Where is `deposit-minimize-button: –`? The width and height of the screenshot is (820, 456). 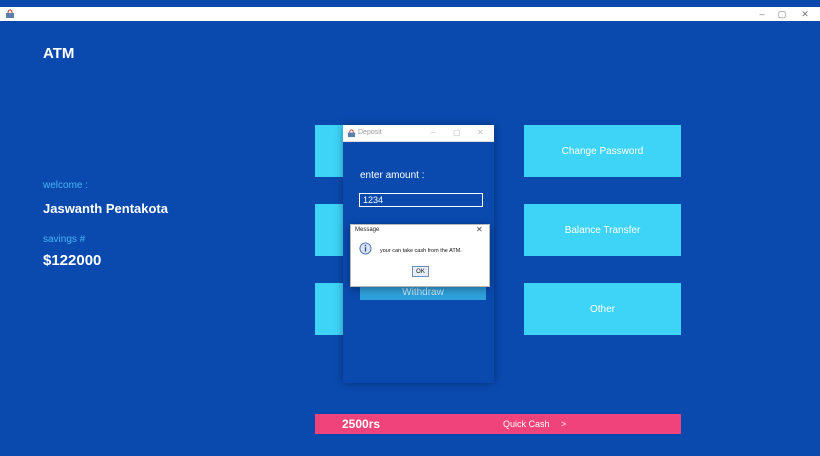
deposit-minimize-button: – is located at coordinates (433, 132).